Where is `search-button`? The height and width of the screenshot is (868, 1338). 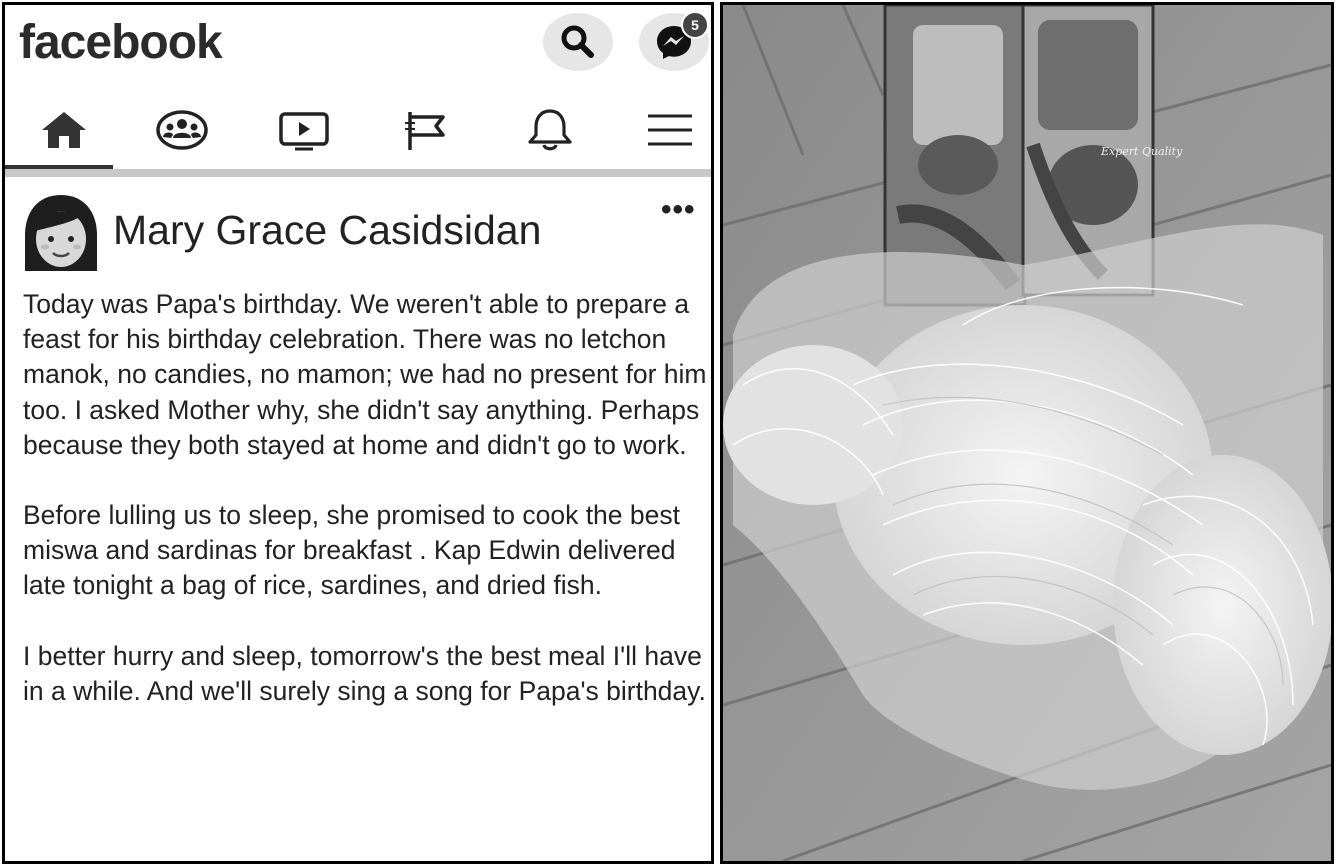 search-button is located at coordinates (578, 42).